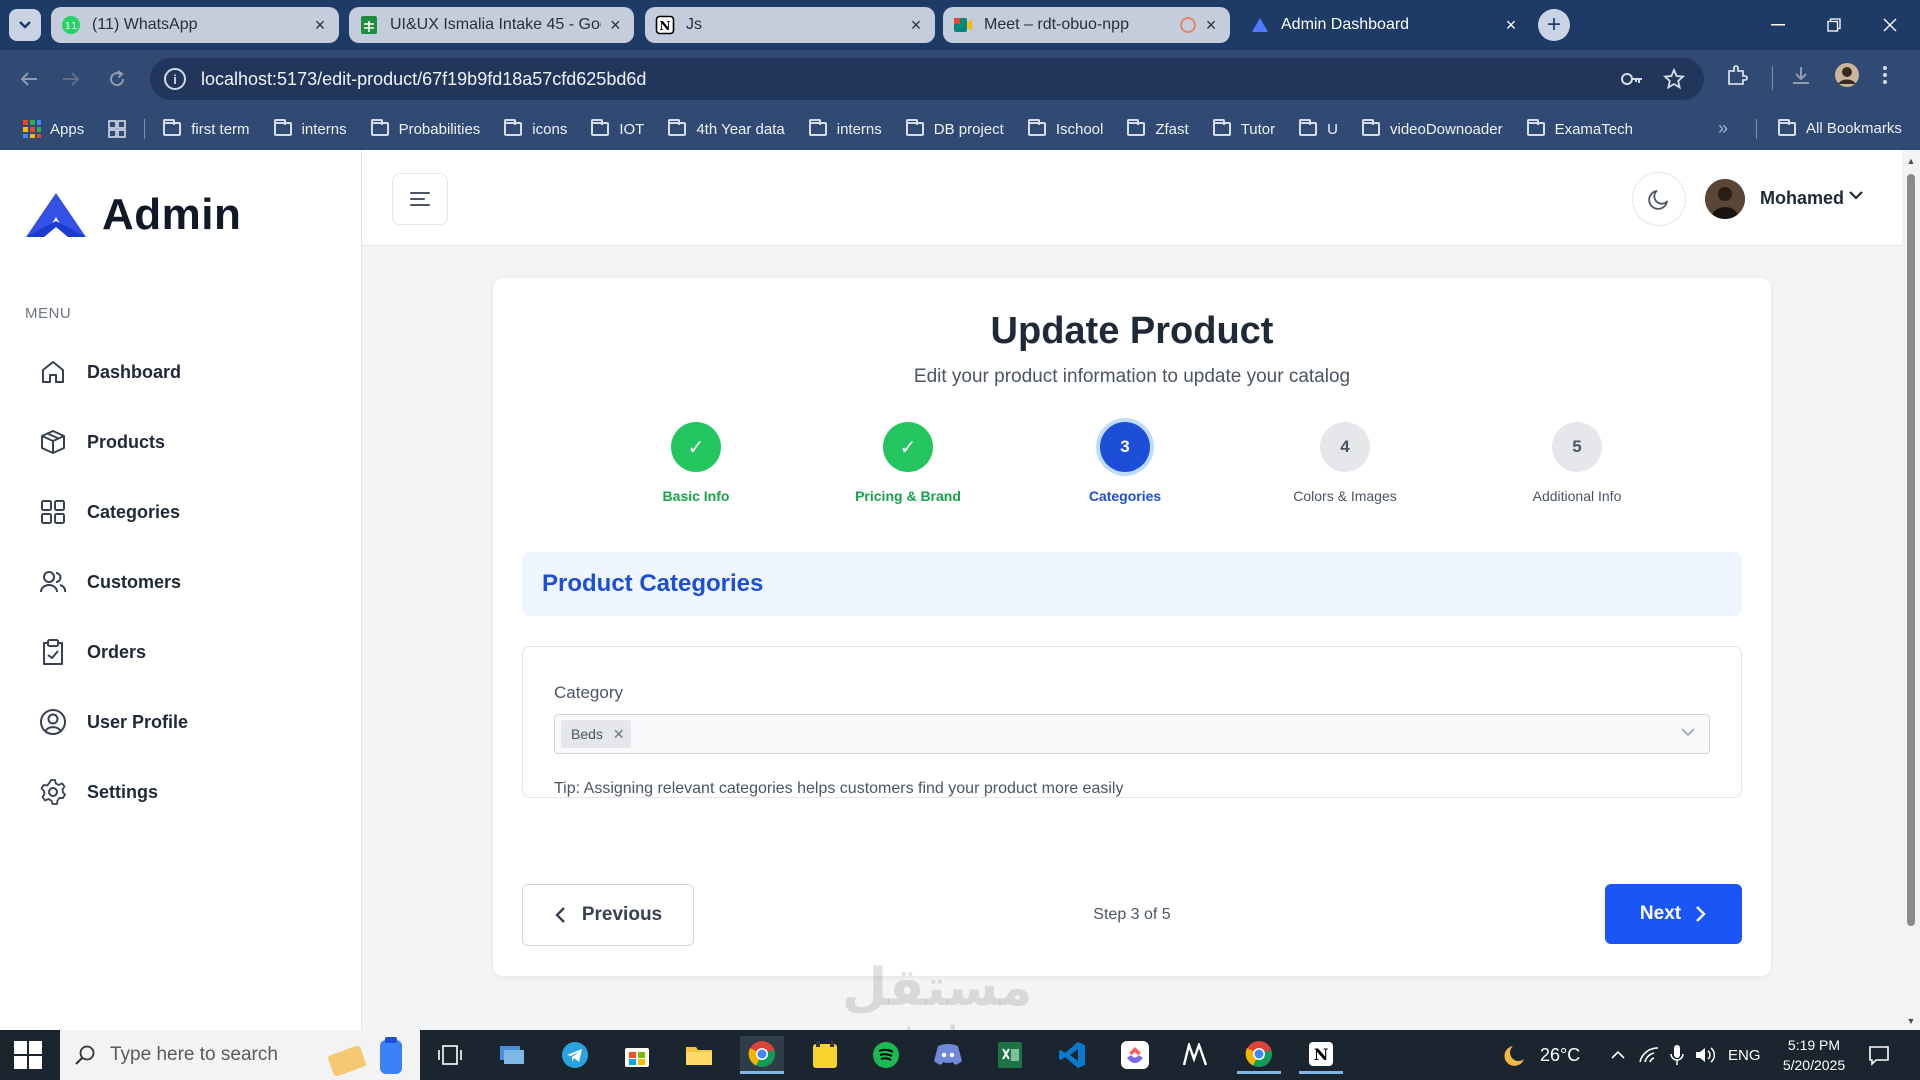 This screenshot has width=1920, height=1080. I want to click on download-icon, so click(1801, 75).